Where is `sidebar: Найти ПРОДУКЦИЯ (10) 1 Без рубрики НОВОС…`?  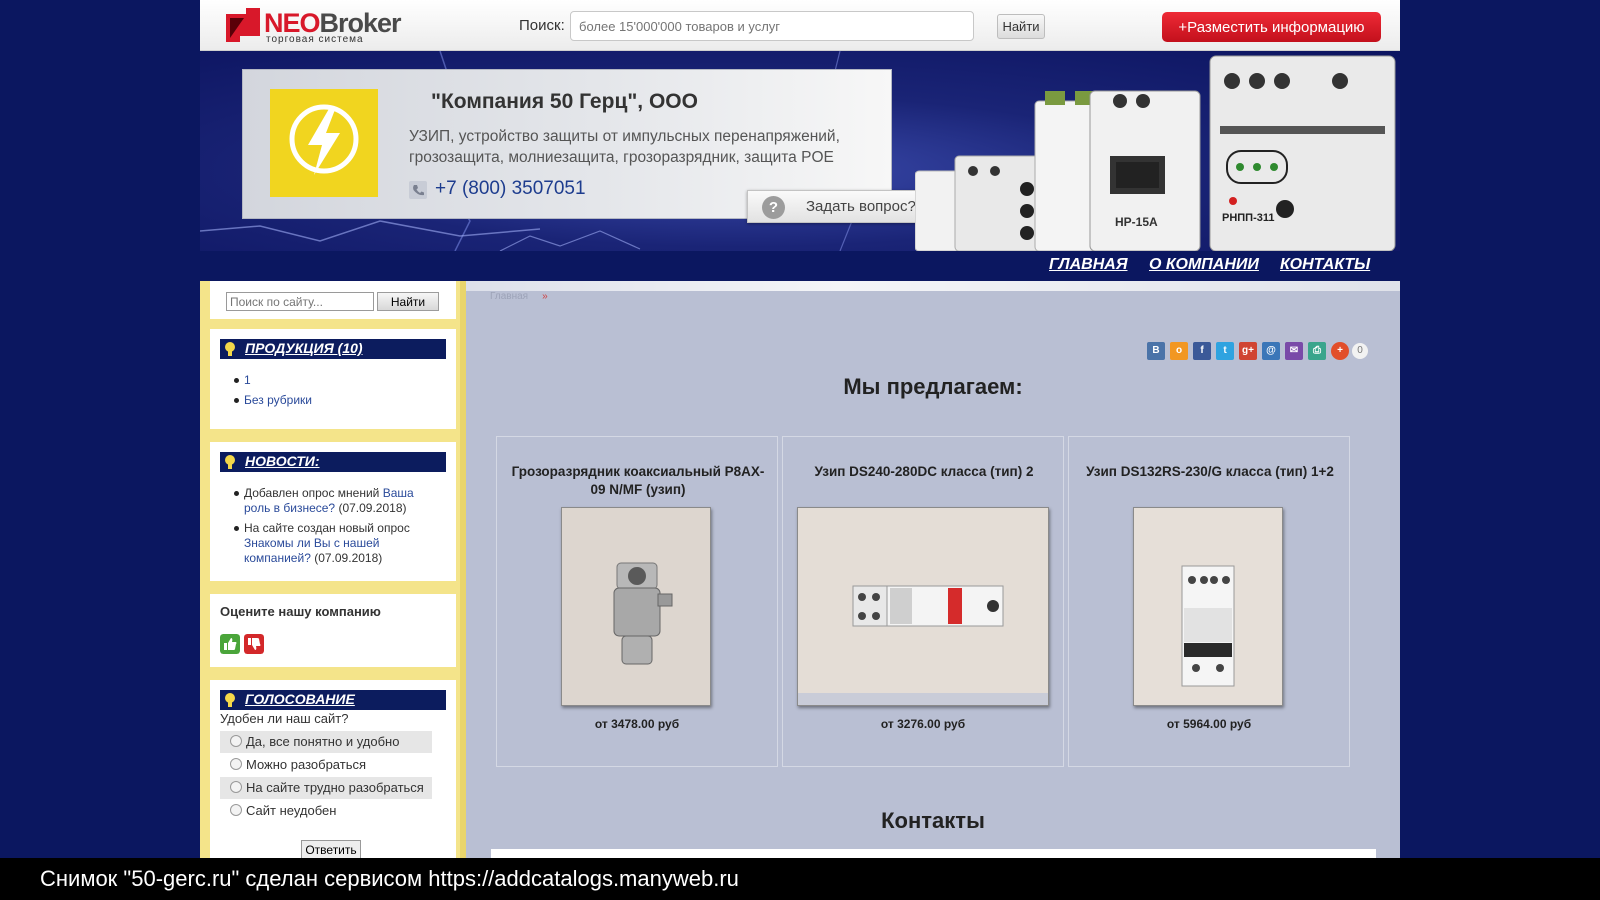
sidebar: Найти ПРОДУКЦИЯ (10) 1 Без рубрики НОВОС… is located at coordinates (333, 569).